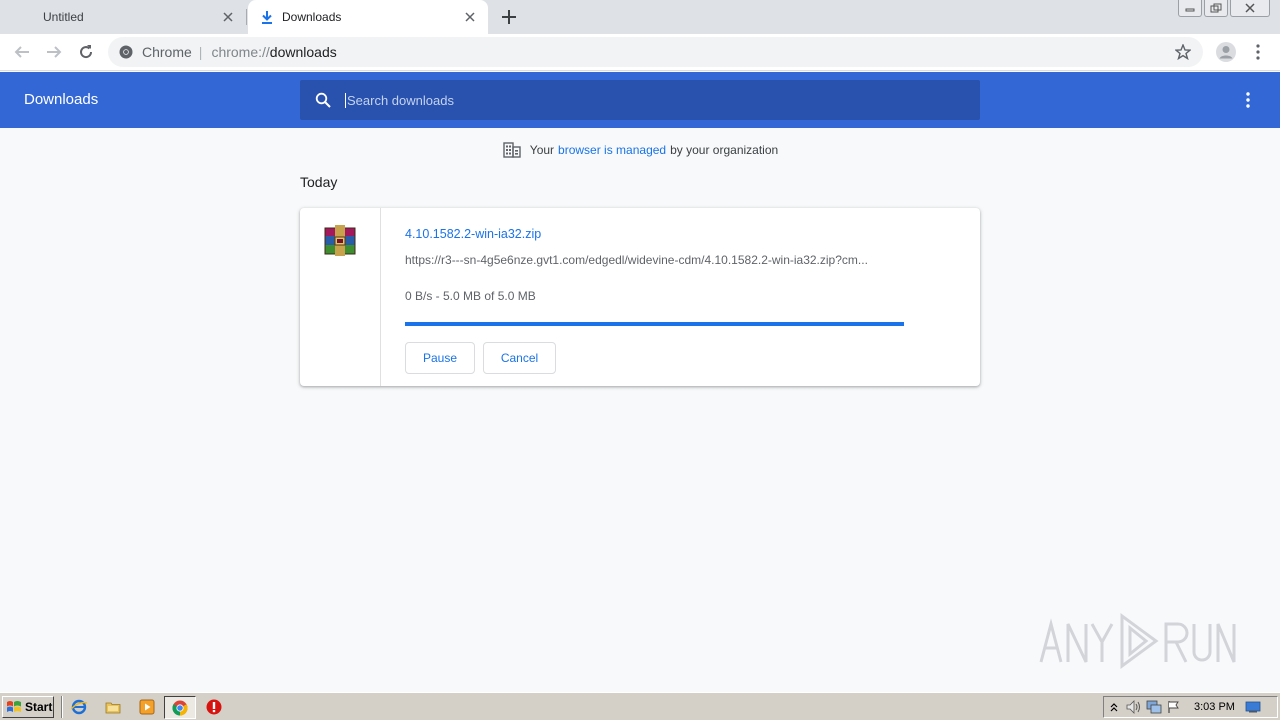 Image resolution: width=1280 pixels, height=720 pixels. I want to click on network-icon, so click(1154, 707).